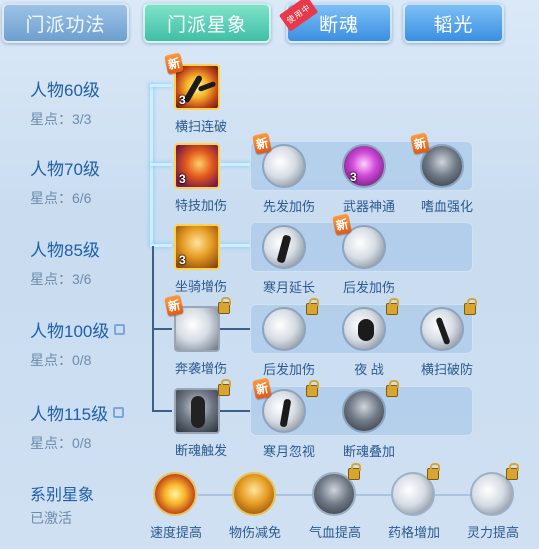 This screenshot has height=549, width=539. I want to click on skill-node: 3 特技加伤, so click(201, 178).